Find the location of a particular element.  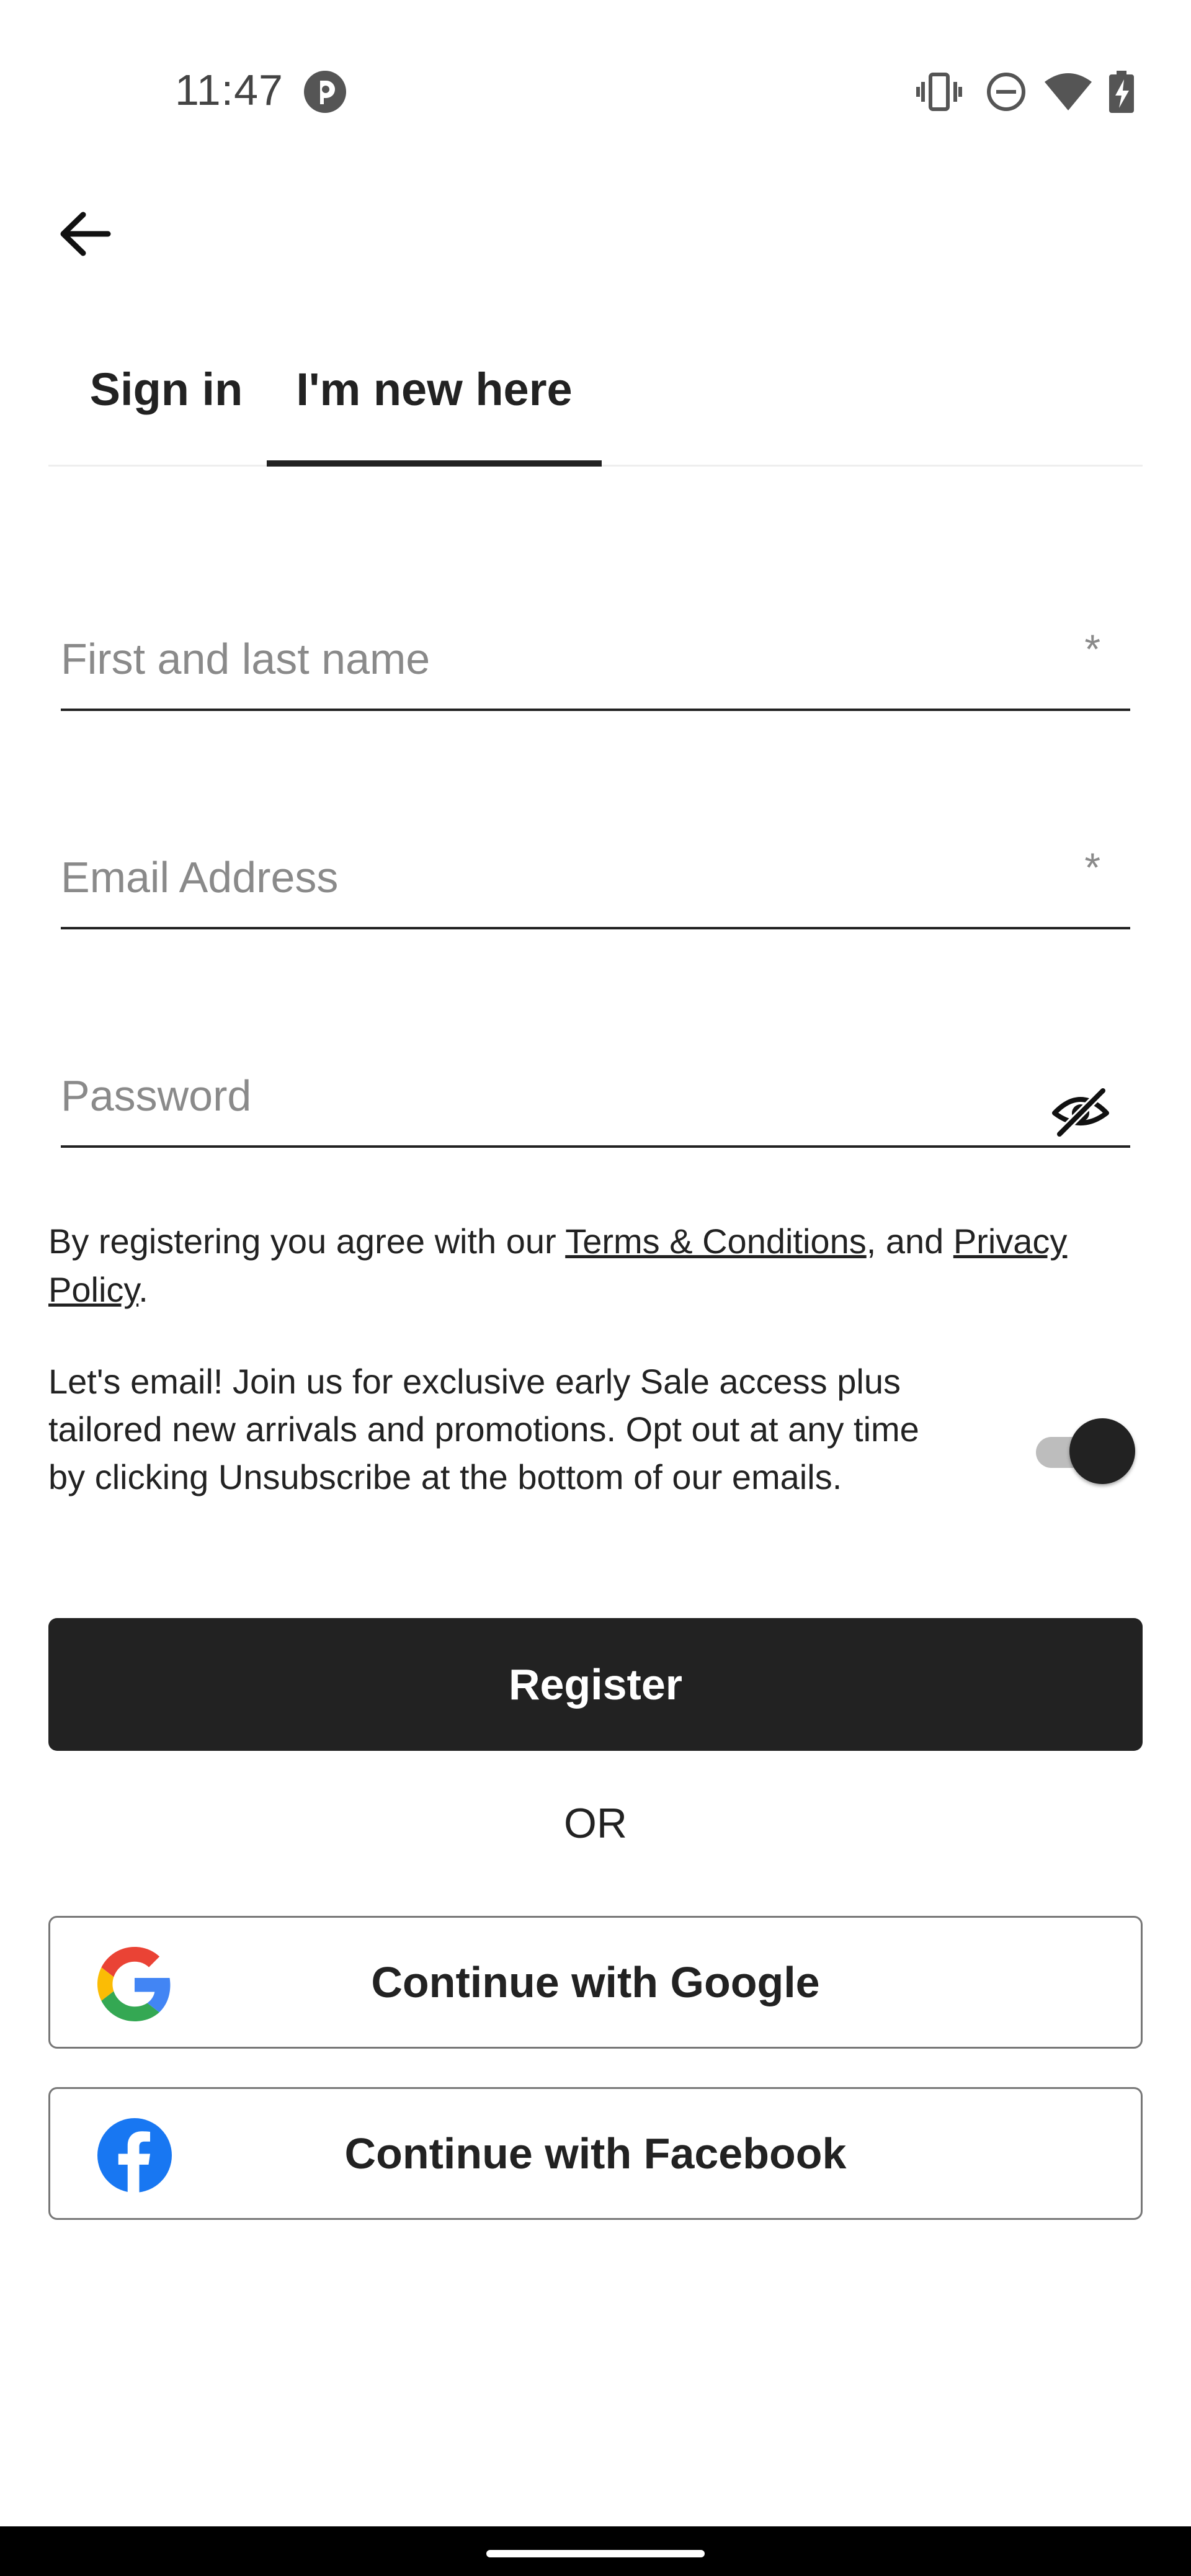

wifi-icon is located at coordinates (1069, 91).